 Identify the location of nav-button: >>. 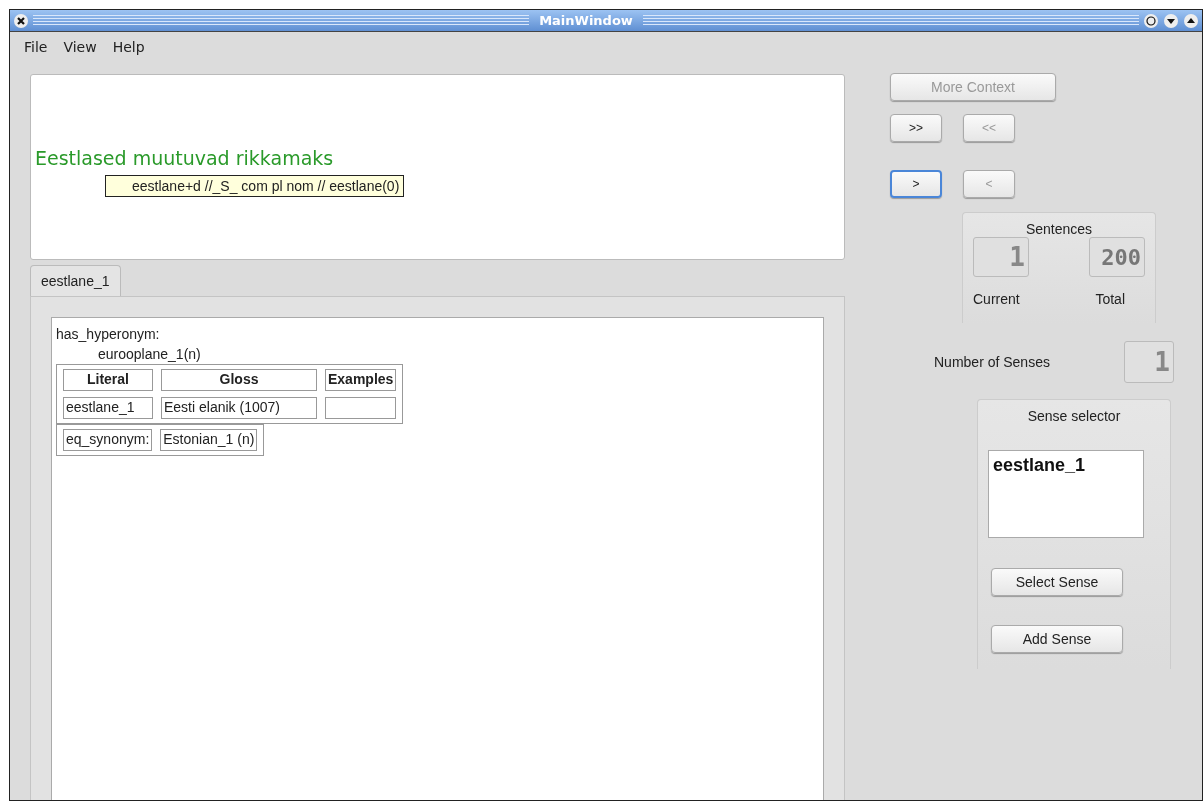
(916, 128).